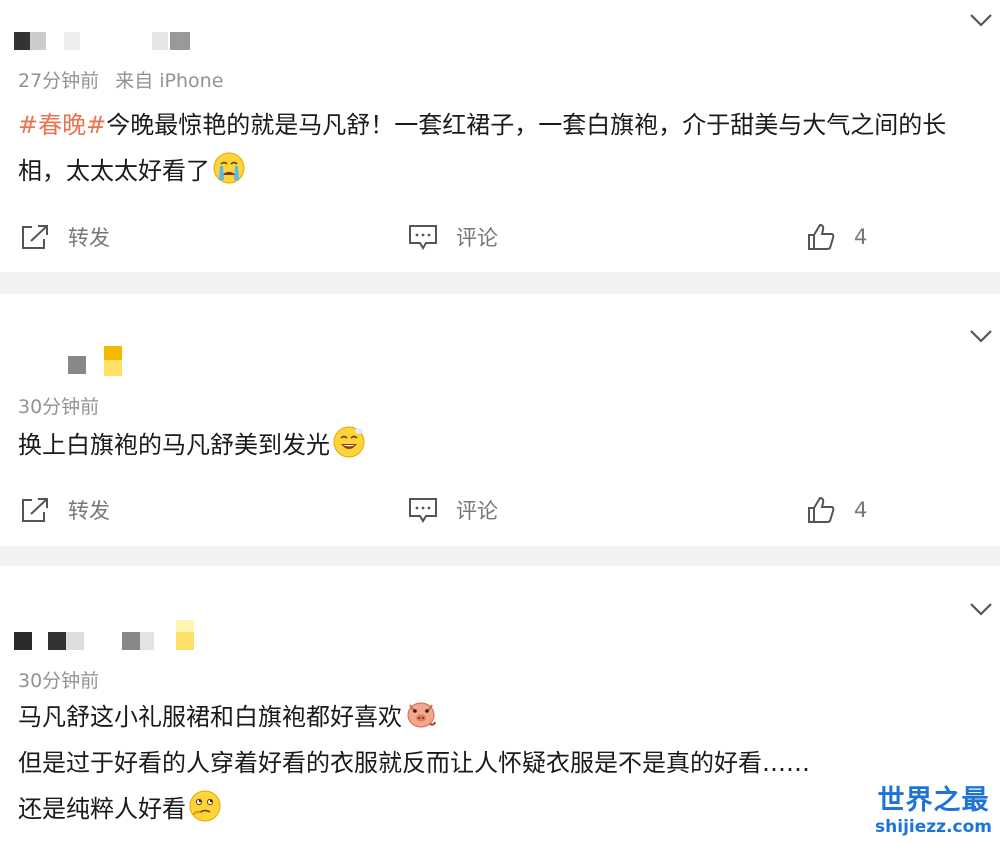 The width and height of the screenshot is (1000, 843). I want to click on pig-face-icon, so click(421, 715).